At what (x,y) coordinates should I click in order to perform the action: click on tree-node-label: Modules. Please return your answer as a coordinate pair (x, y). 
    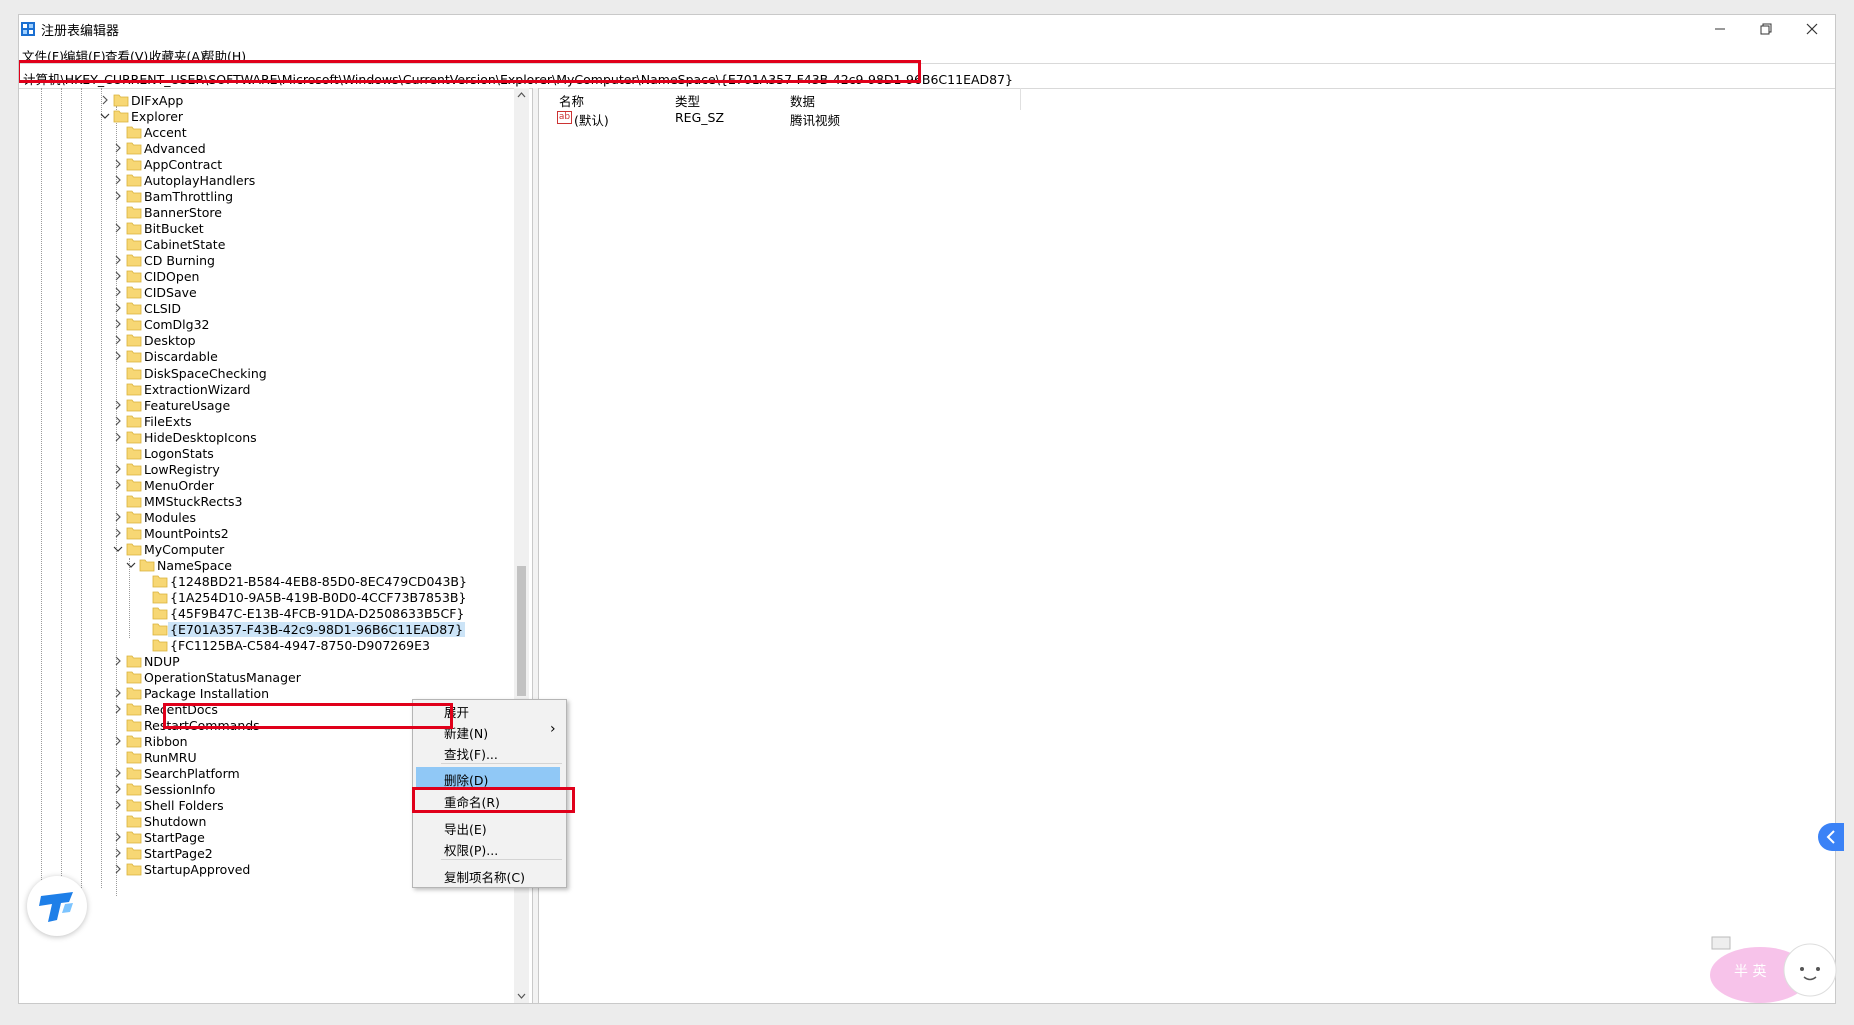
    Looking at the image, I should click on (170, 517).